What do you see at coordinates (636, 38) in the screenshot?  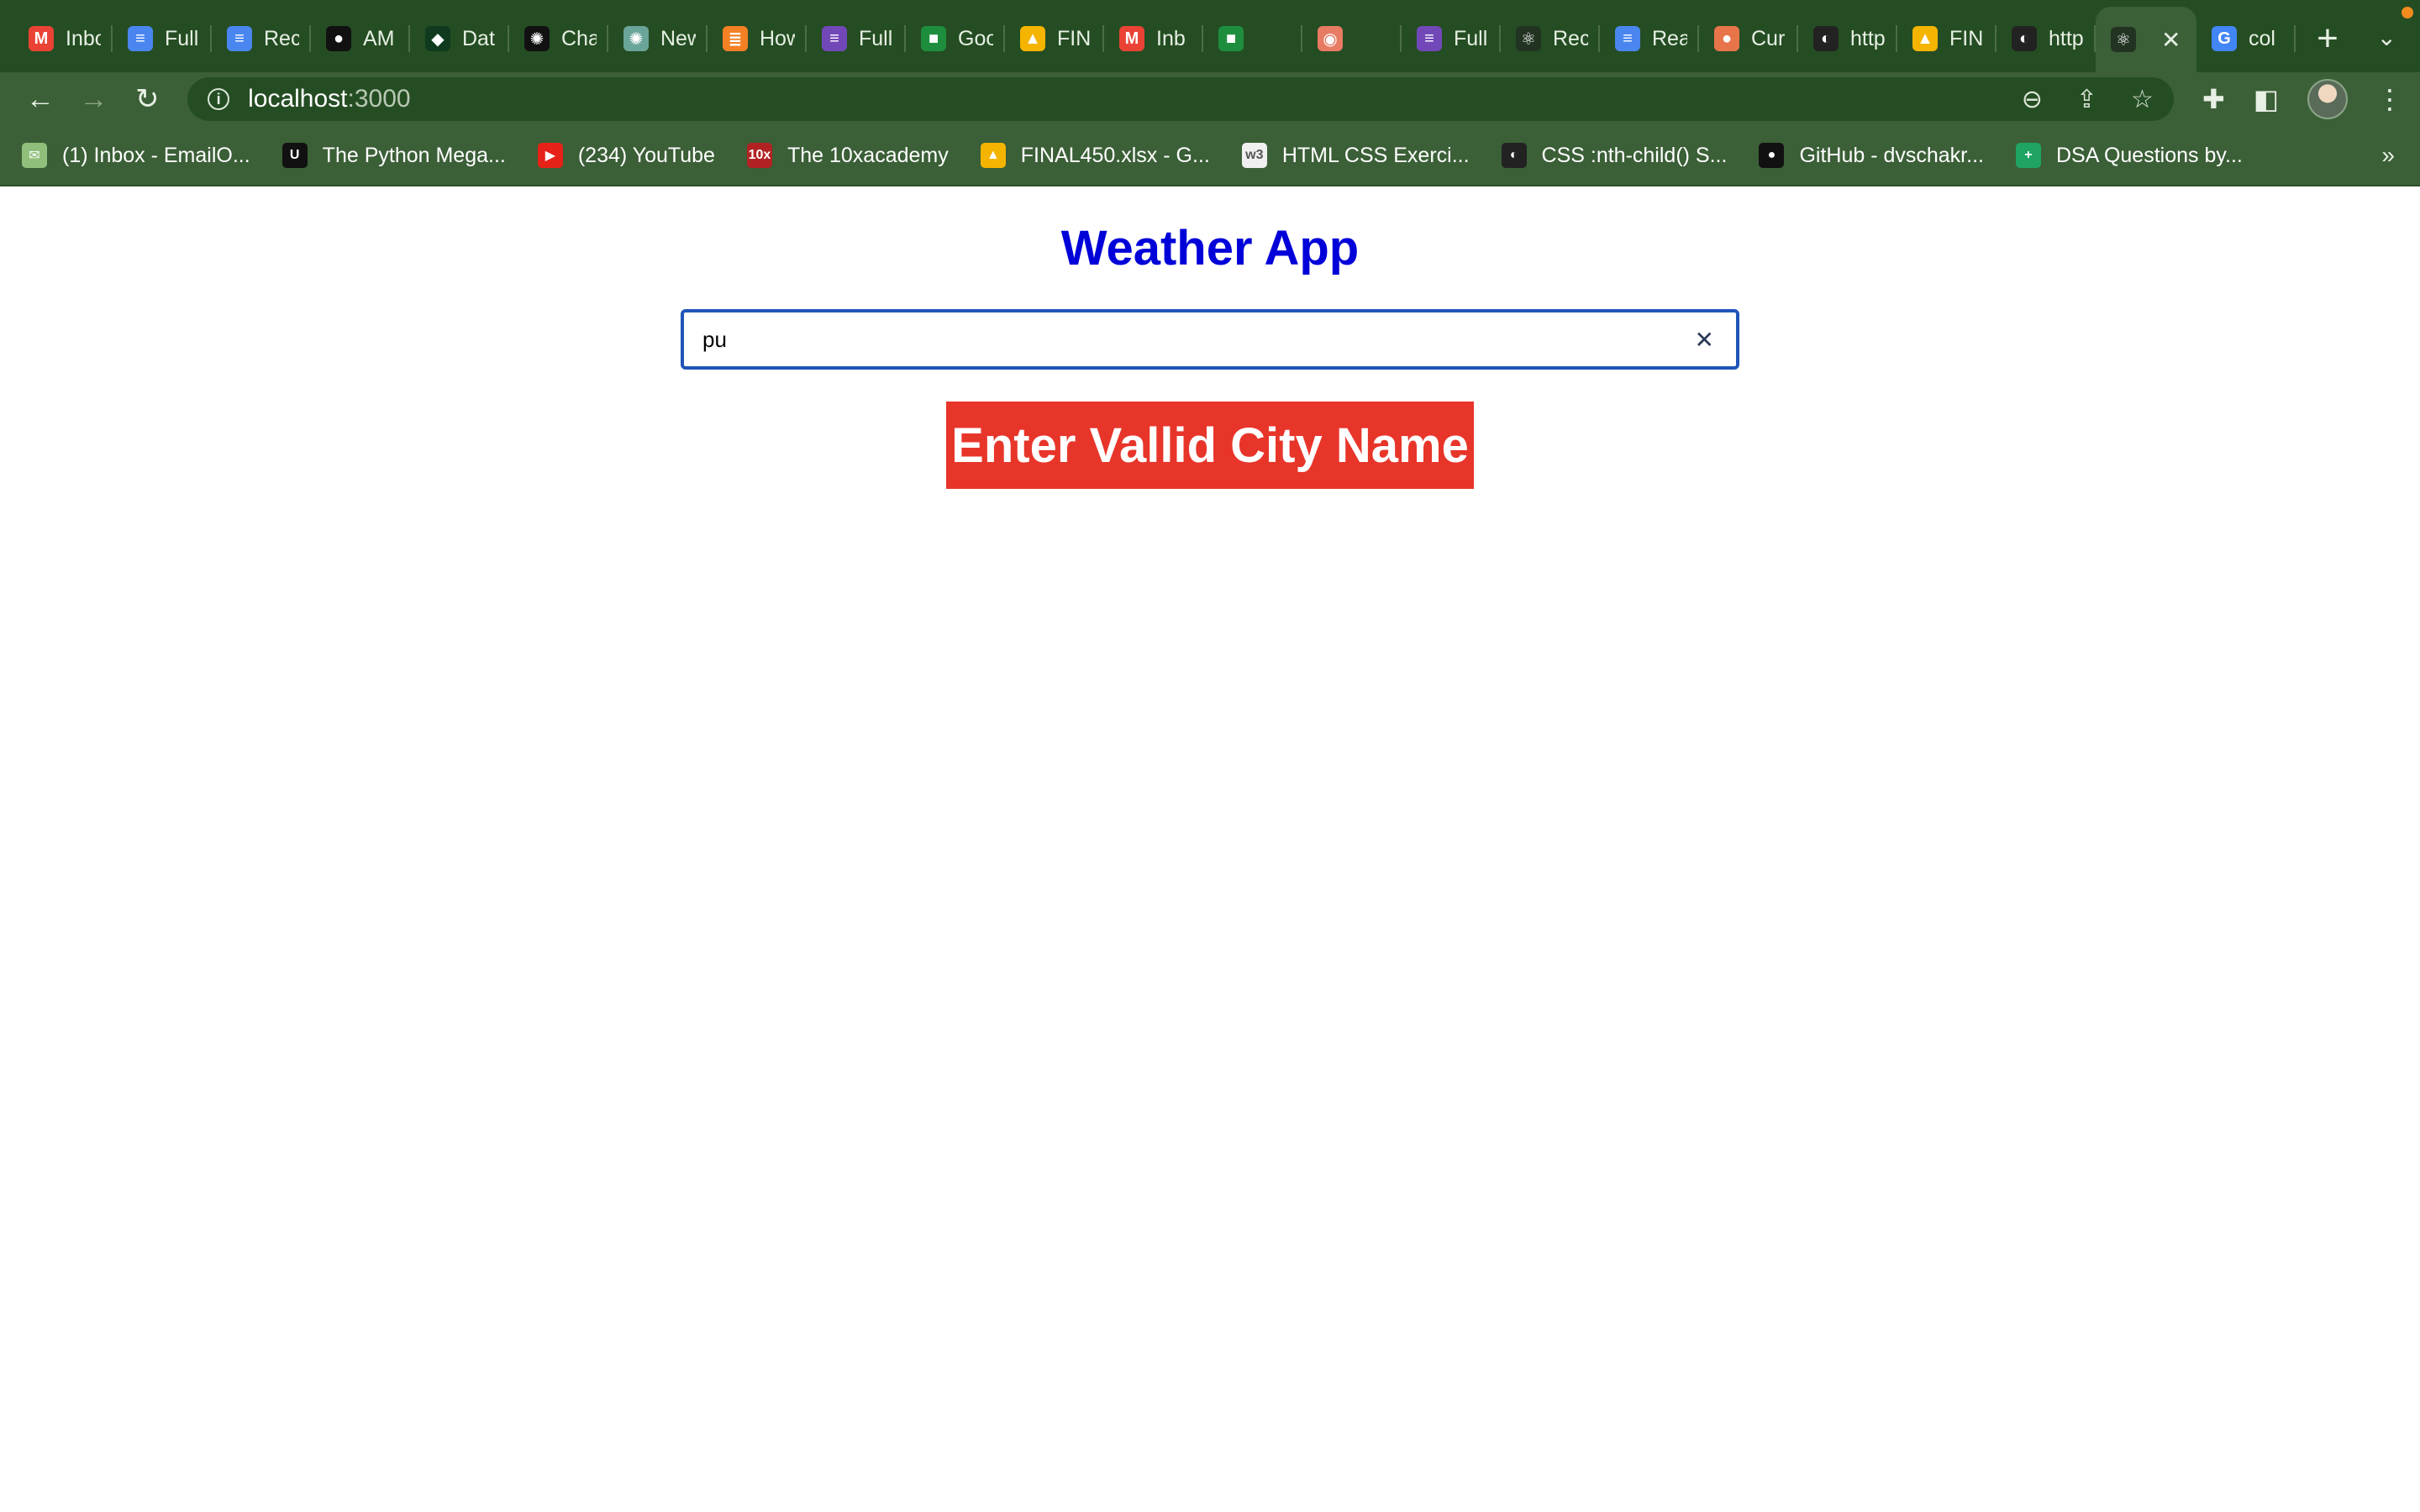 I see `openai-icon: ✺` at bounding box center [636, 38].